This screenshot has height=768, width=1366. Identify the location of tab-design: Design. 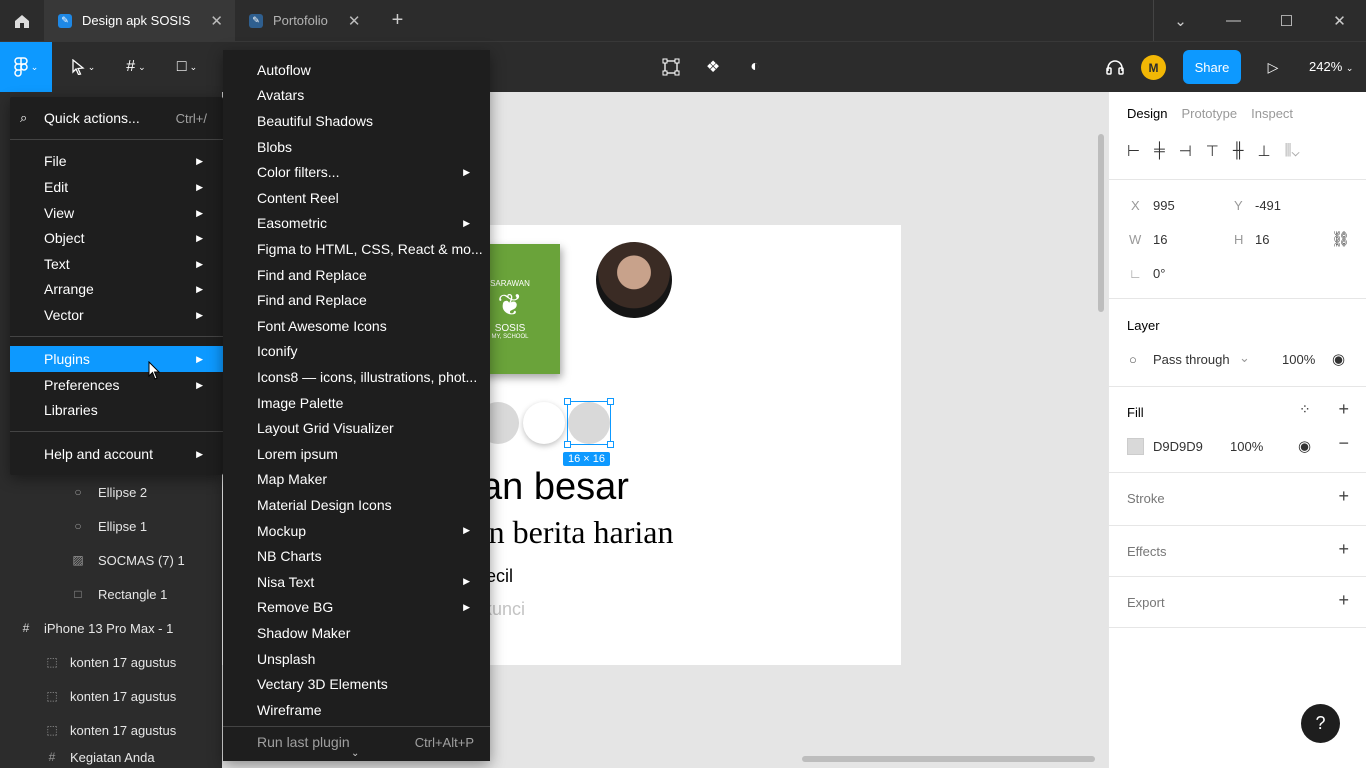
(1147, 113).